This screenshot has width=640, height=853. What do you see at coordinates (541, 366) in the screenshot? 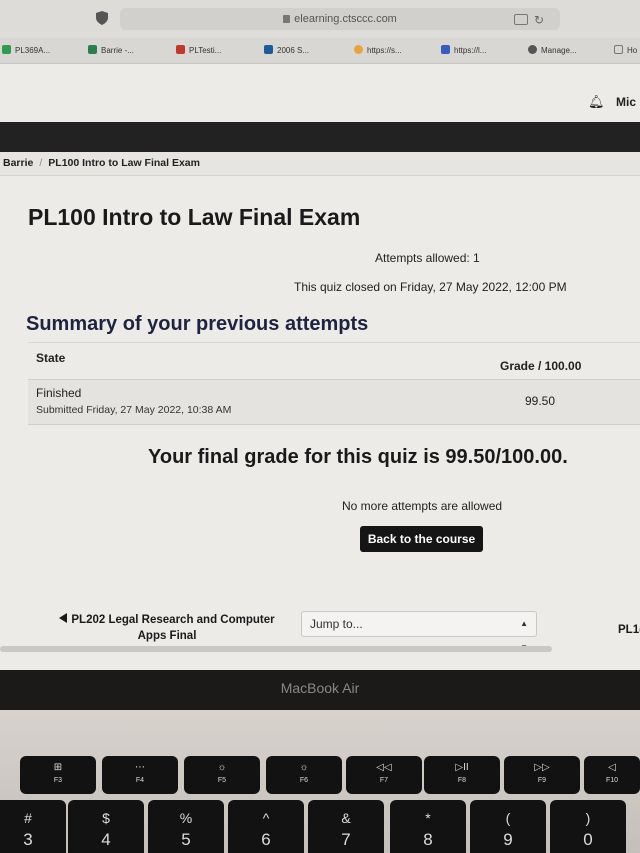
I see `column-header-grade: Grade / 100.00` at bounding box center [541, 366].